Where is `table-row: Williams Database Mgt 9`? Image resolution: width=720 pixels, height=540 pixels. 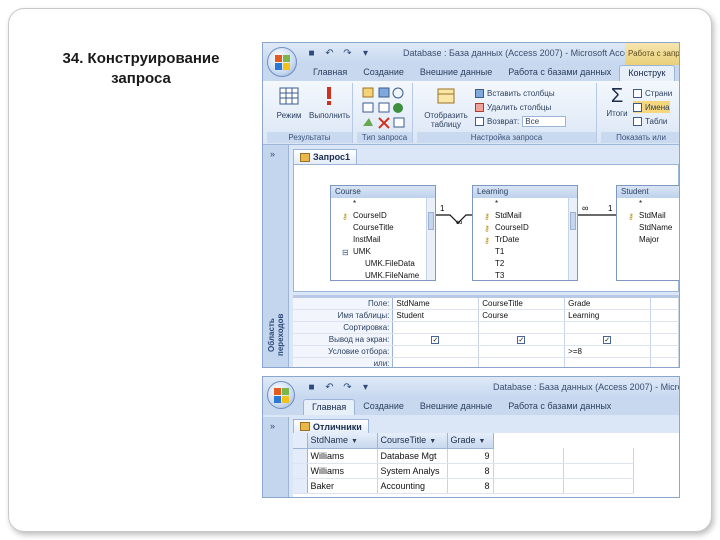
table-row: Williams Database Mgt 9 is located at coordinates (463, 456).